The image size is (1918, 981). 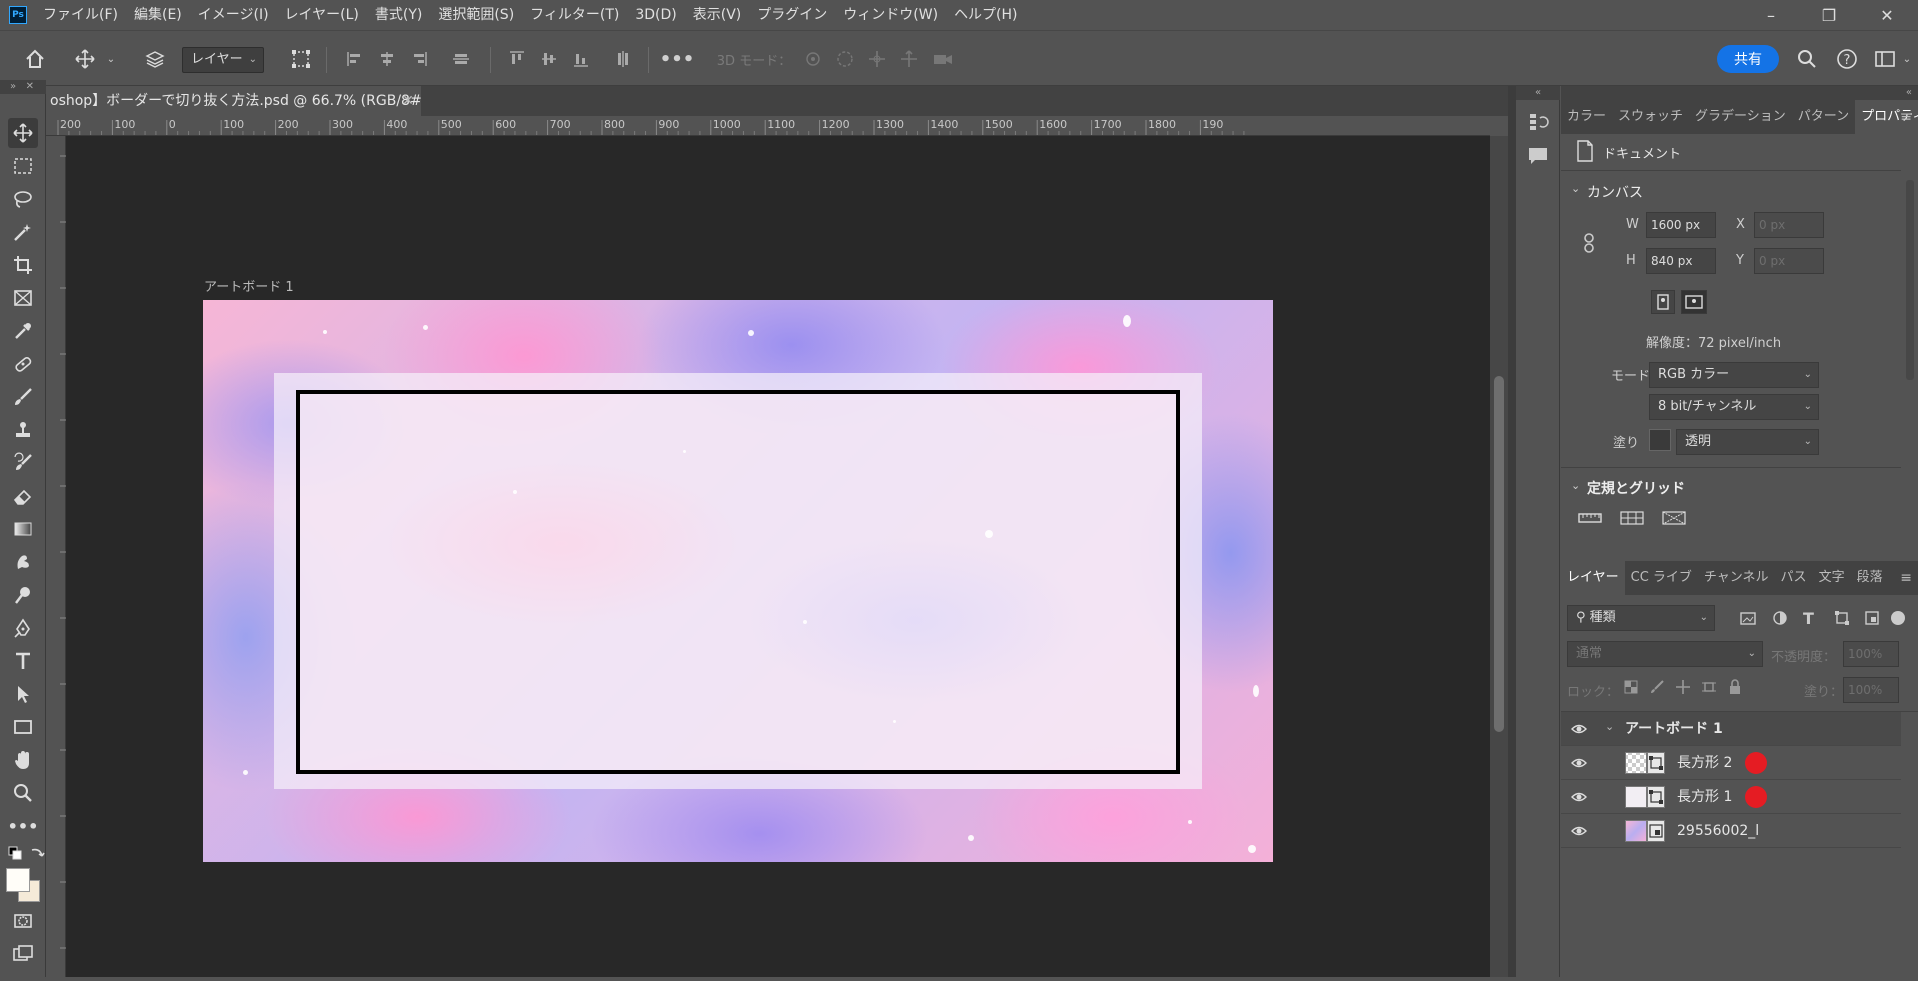 What do you see at coordinates (23, 694) in the screenshot?
I see `path-select-icon` at bounding box center [23, 694].